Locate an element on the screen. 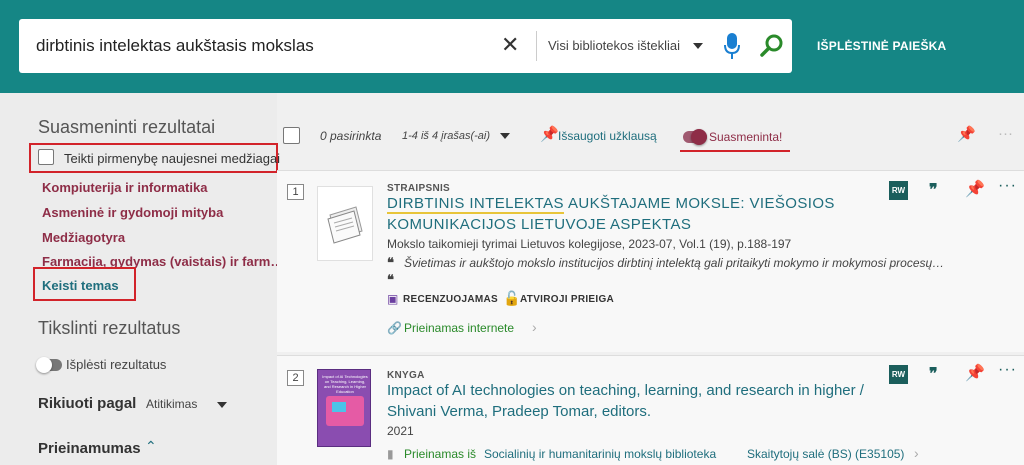 The width and height of the screenshot is (1024, 465). sidebar-topic: Kompiuterija ir informatika is located at coordinates (124, 187).